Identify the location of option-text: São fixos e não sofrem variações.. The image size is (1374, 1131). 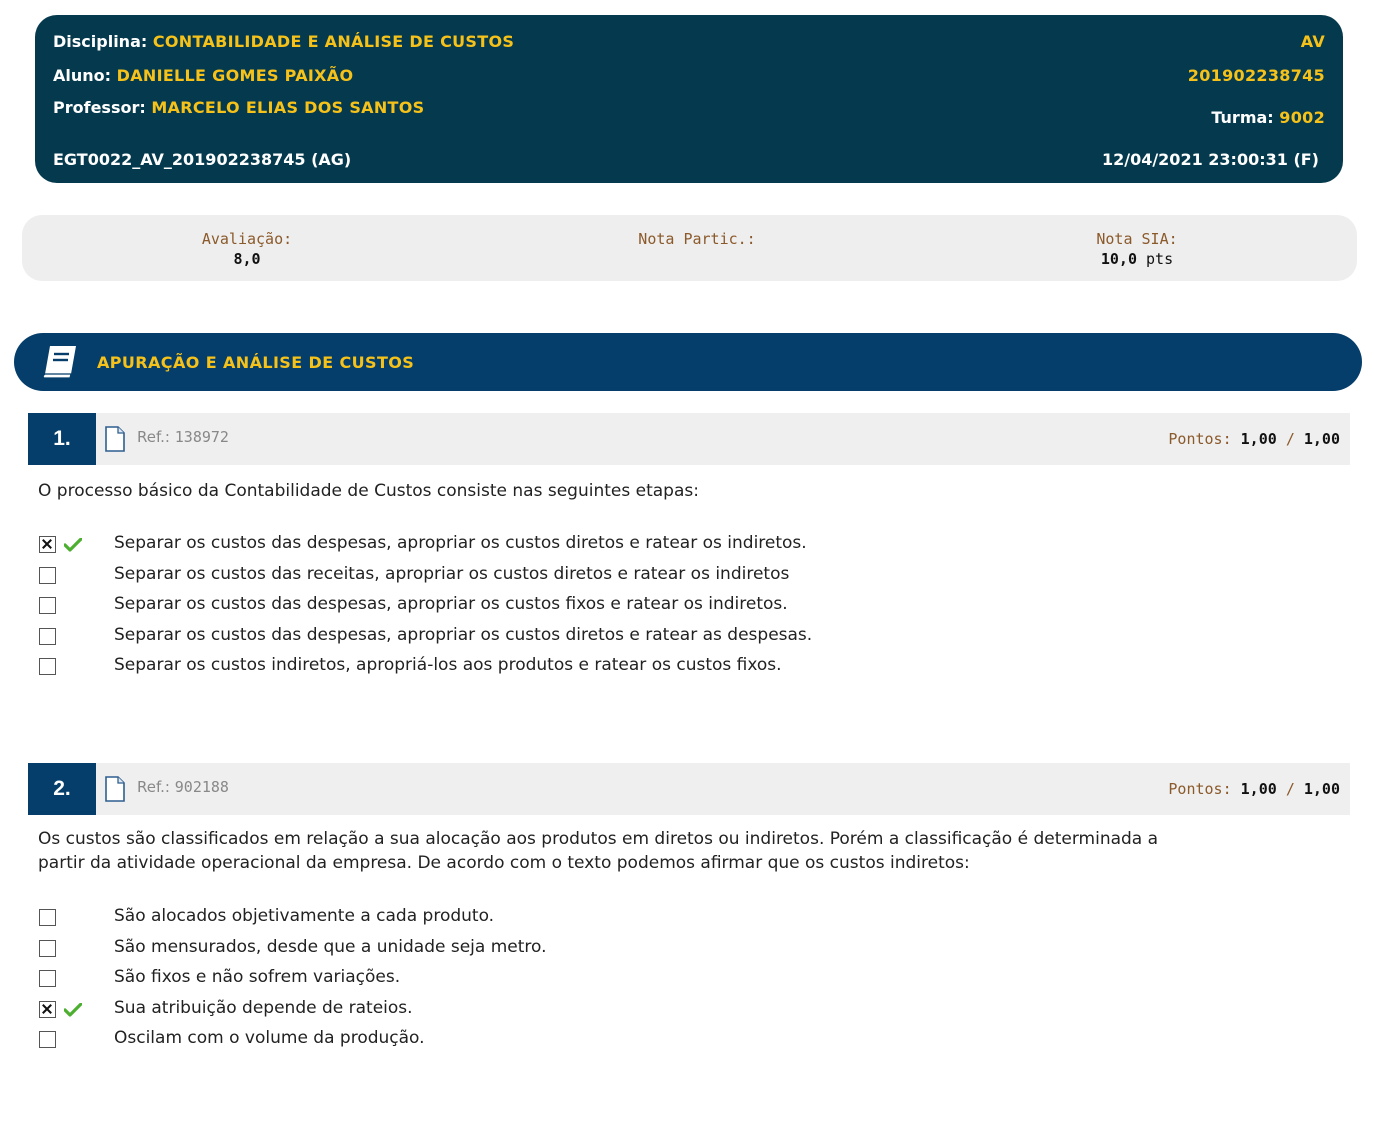
(257, 977).